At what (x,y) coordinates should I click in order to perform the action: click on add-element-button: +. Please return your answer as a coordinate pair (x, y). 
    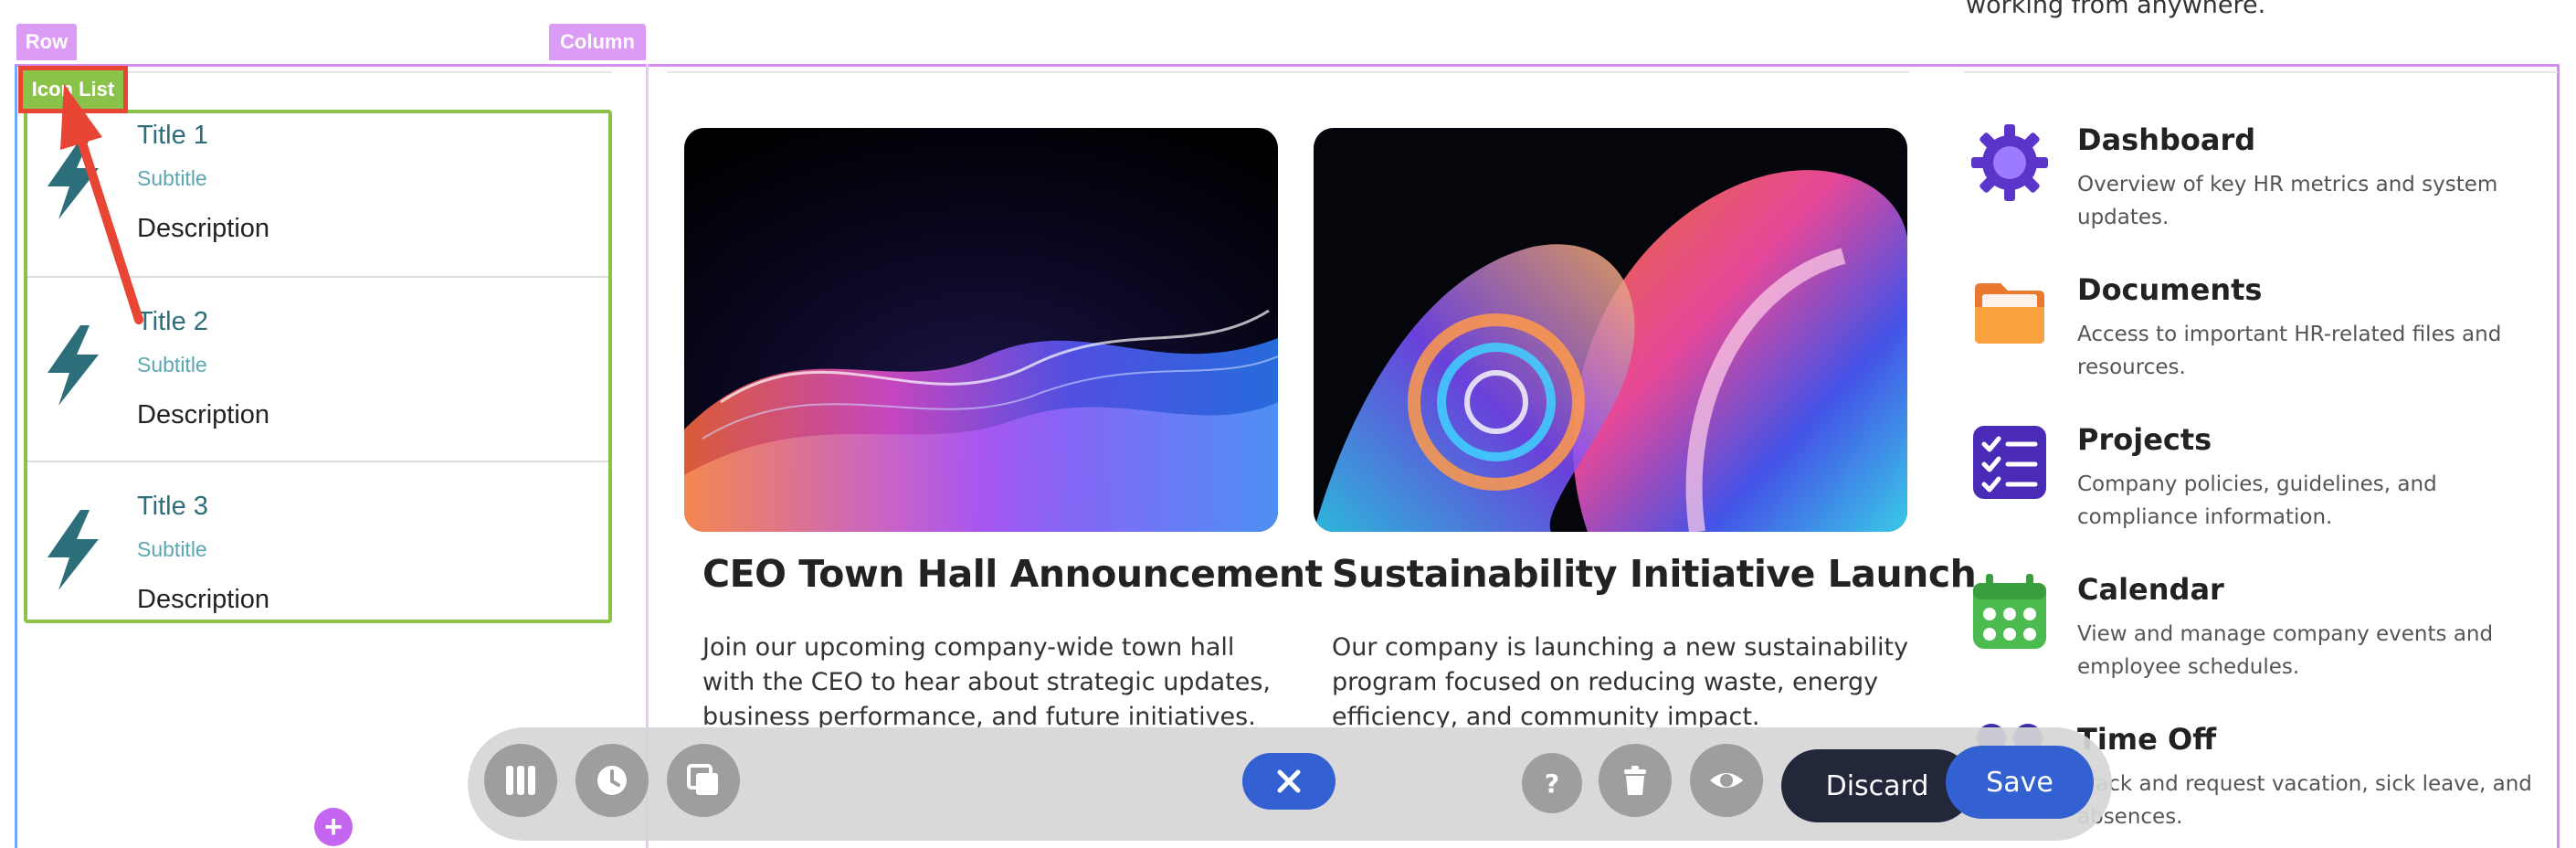
    Looking at the image, I should click on (333, 827).